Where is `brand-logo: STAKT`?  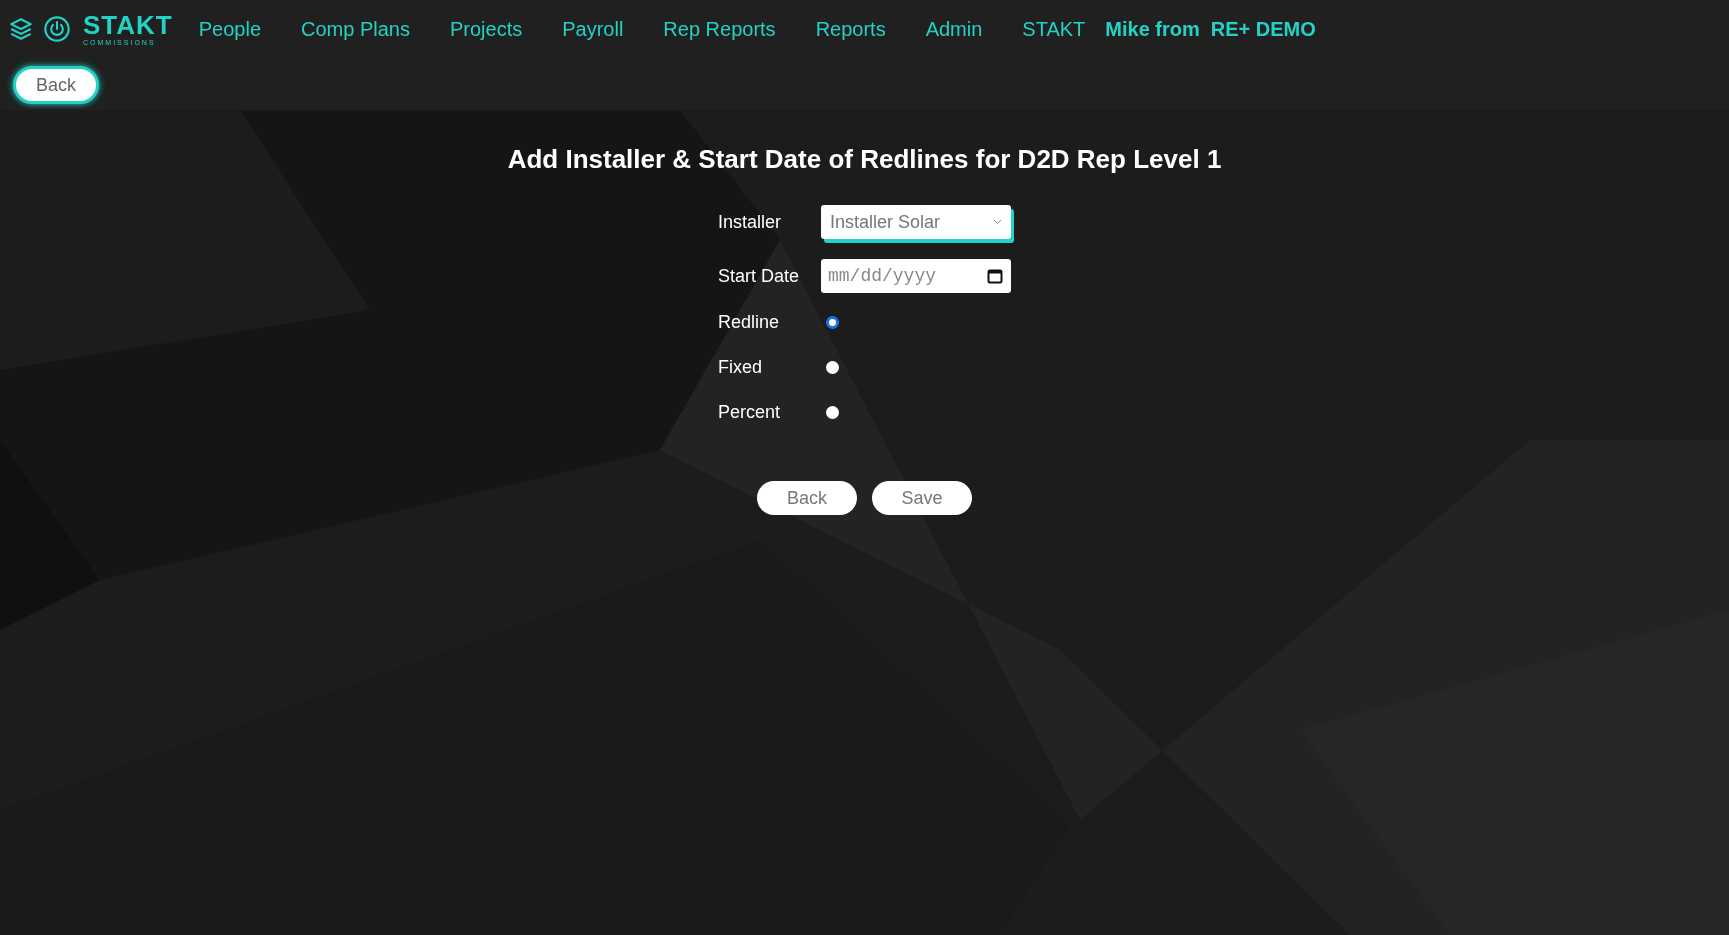
brand-logo: STAKT is located at coordinates (128, 25).